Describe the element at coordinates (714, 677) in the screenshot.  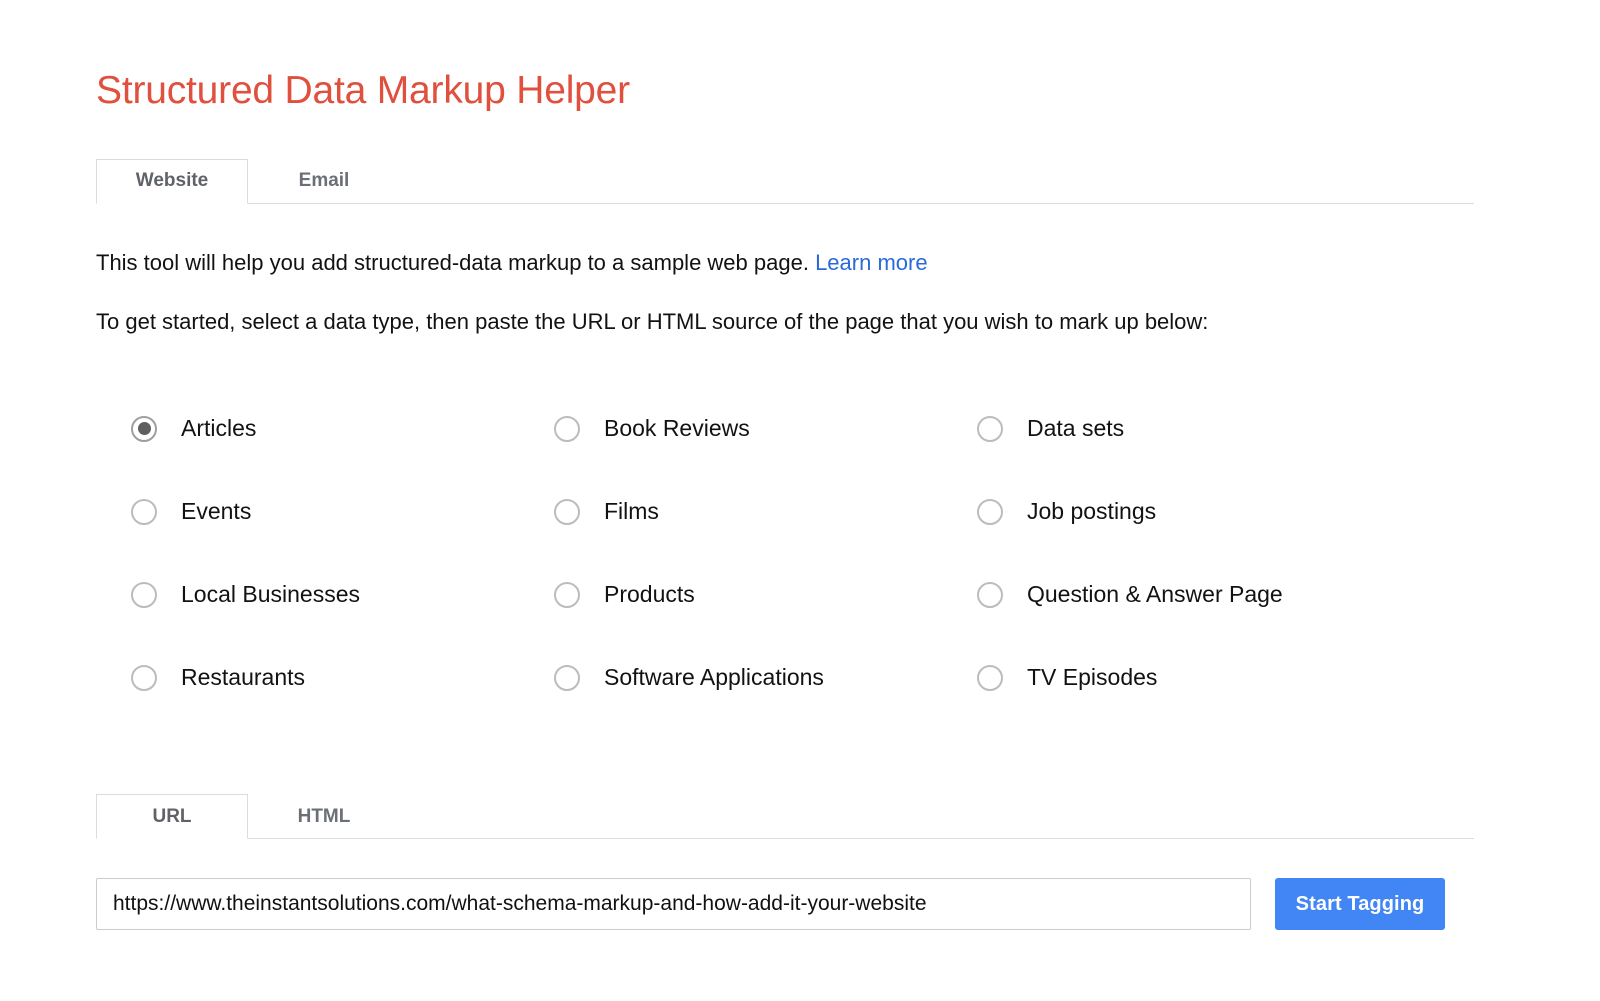
I see `radio-label: Software Applications` at that location.